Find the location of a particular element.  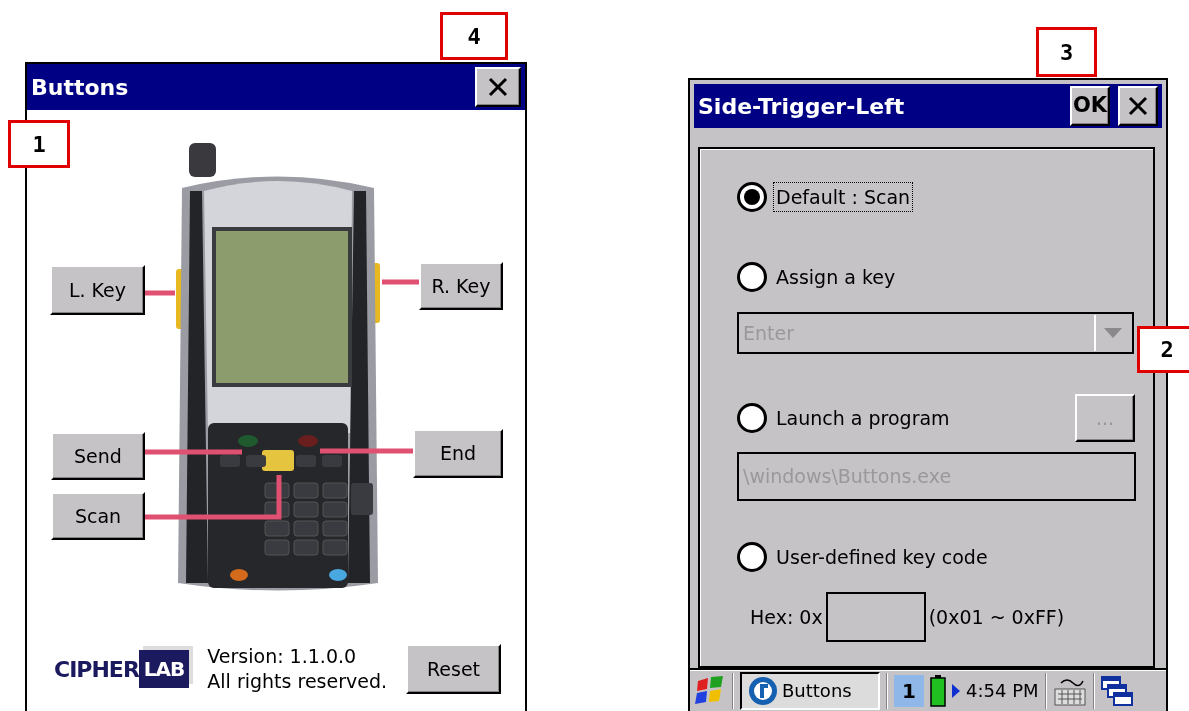

dropdown-arrow-icon is located at coordinates (1113, 333).